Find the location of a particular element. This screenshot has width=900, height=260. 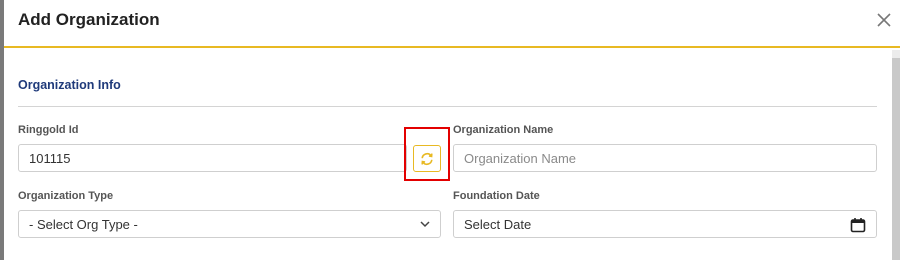

calendar-icon is located at coordinates (858, 225).